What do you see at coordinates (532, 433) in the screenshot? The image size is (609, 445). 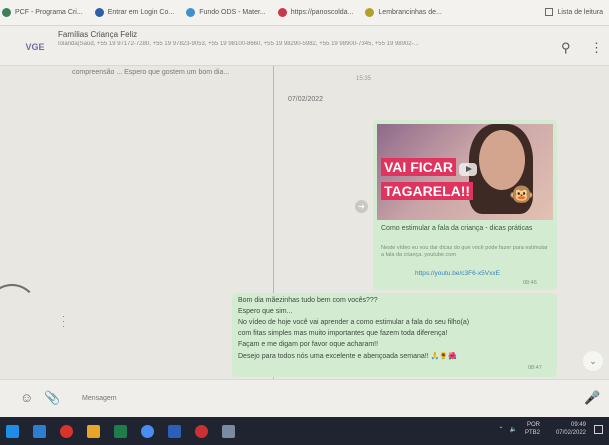 I see `language-sub-label: PTB2` at bounding box center [532, 433].